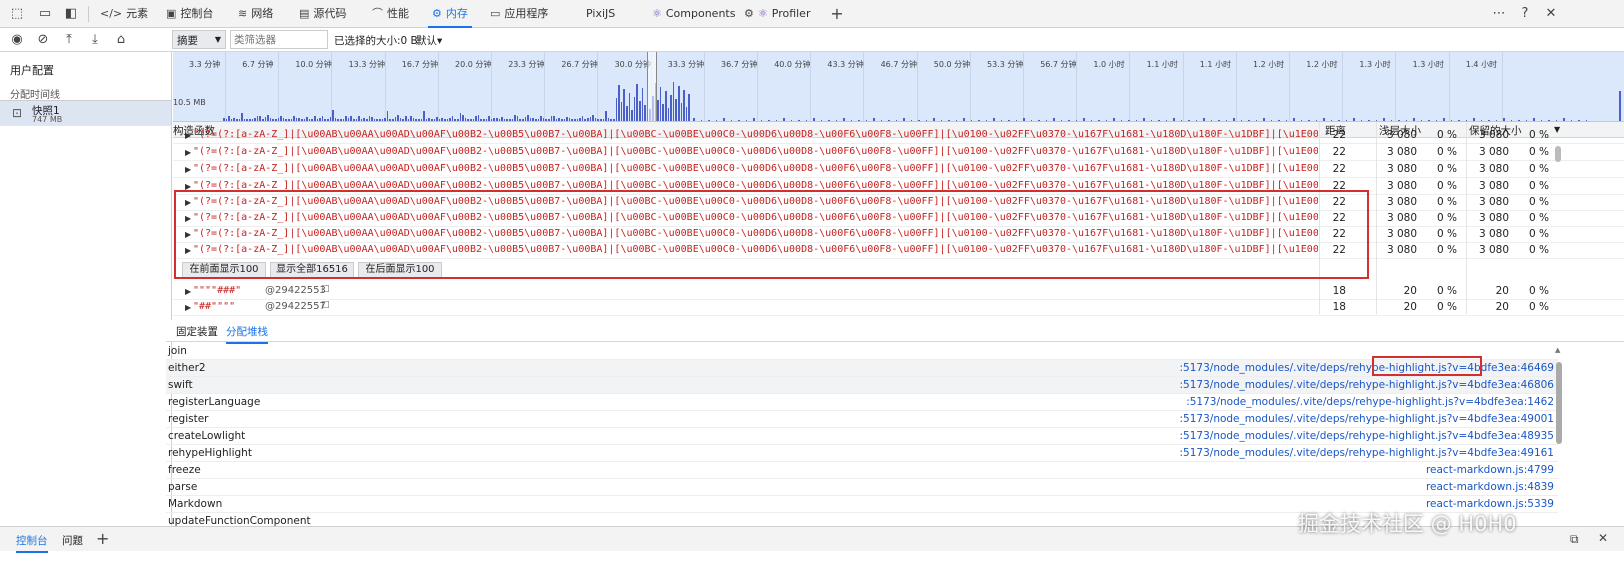 The image size is (1624, 571). Describe the element at coordinates (1559, 403) in the screenshot. I see `stack-scrollbar` at that location.